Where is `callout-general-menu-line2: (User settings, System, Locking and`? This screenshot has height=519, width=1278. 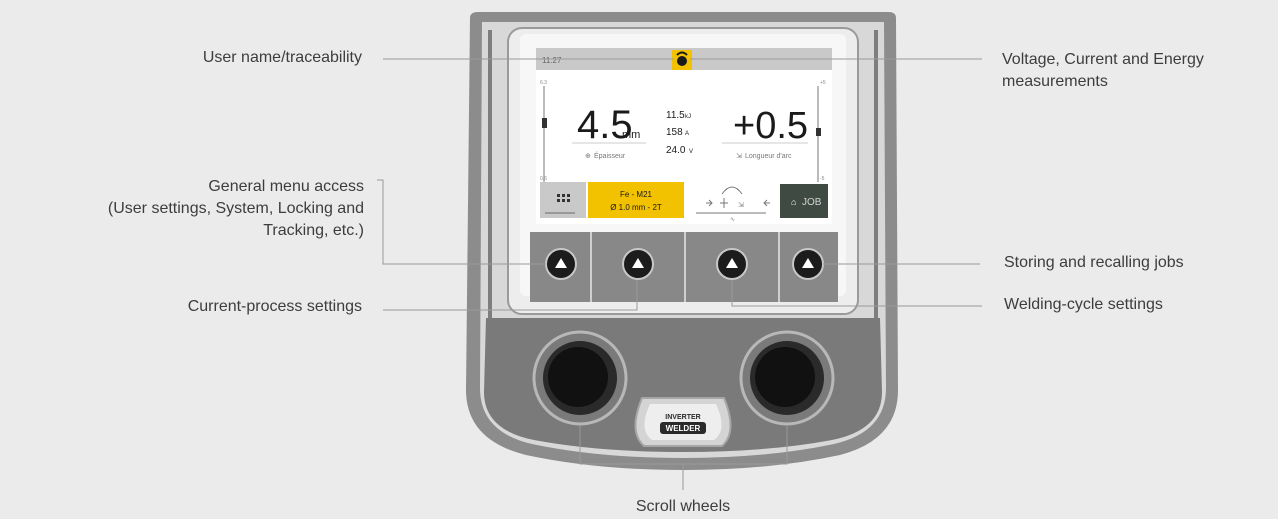
callout-general-menu-line2: (User settings, System, Locking and is located at coordinates (235, 208).